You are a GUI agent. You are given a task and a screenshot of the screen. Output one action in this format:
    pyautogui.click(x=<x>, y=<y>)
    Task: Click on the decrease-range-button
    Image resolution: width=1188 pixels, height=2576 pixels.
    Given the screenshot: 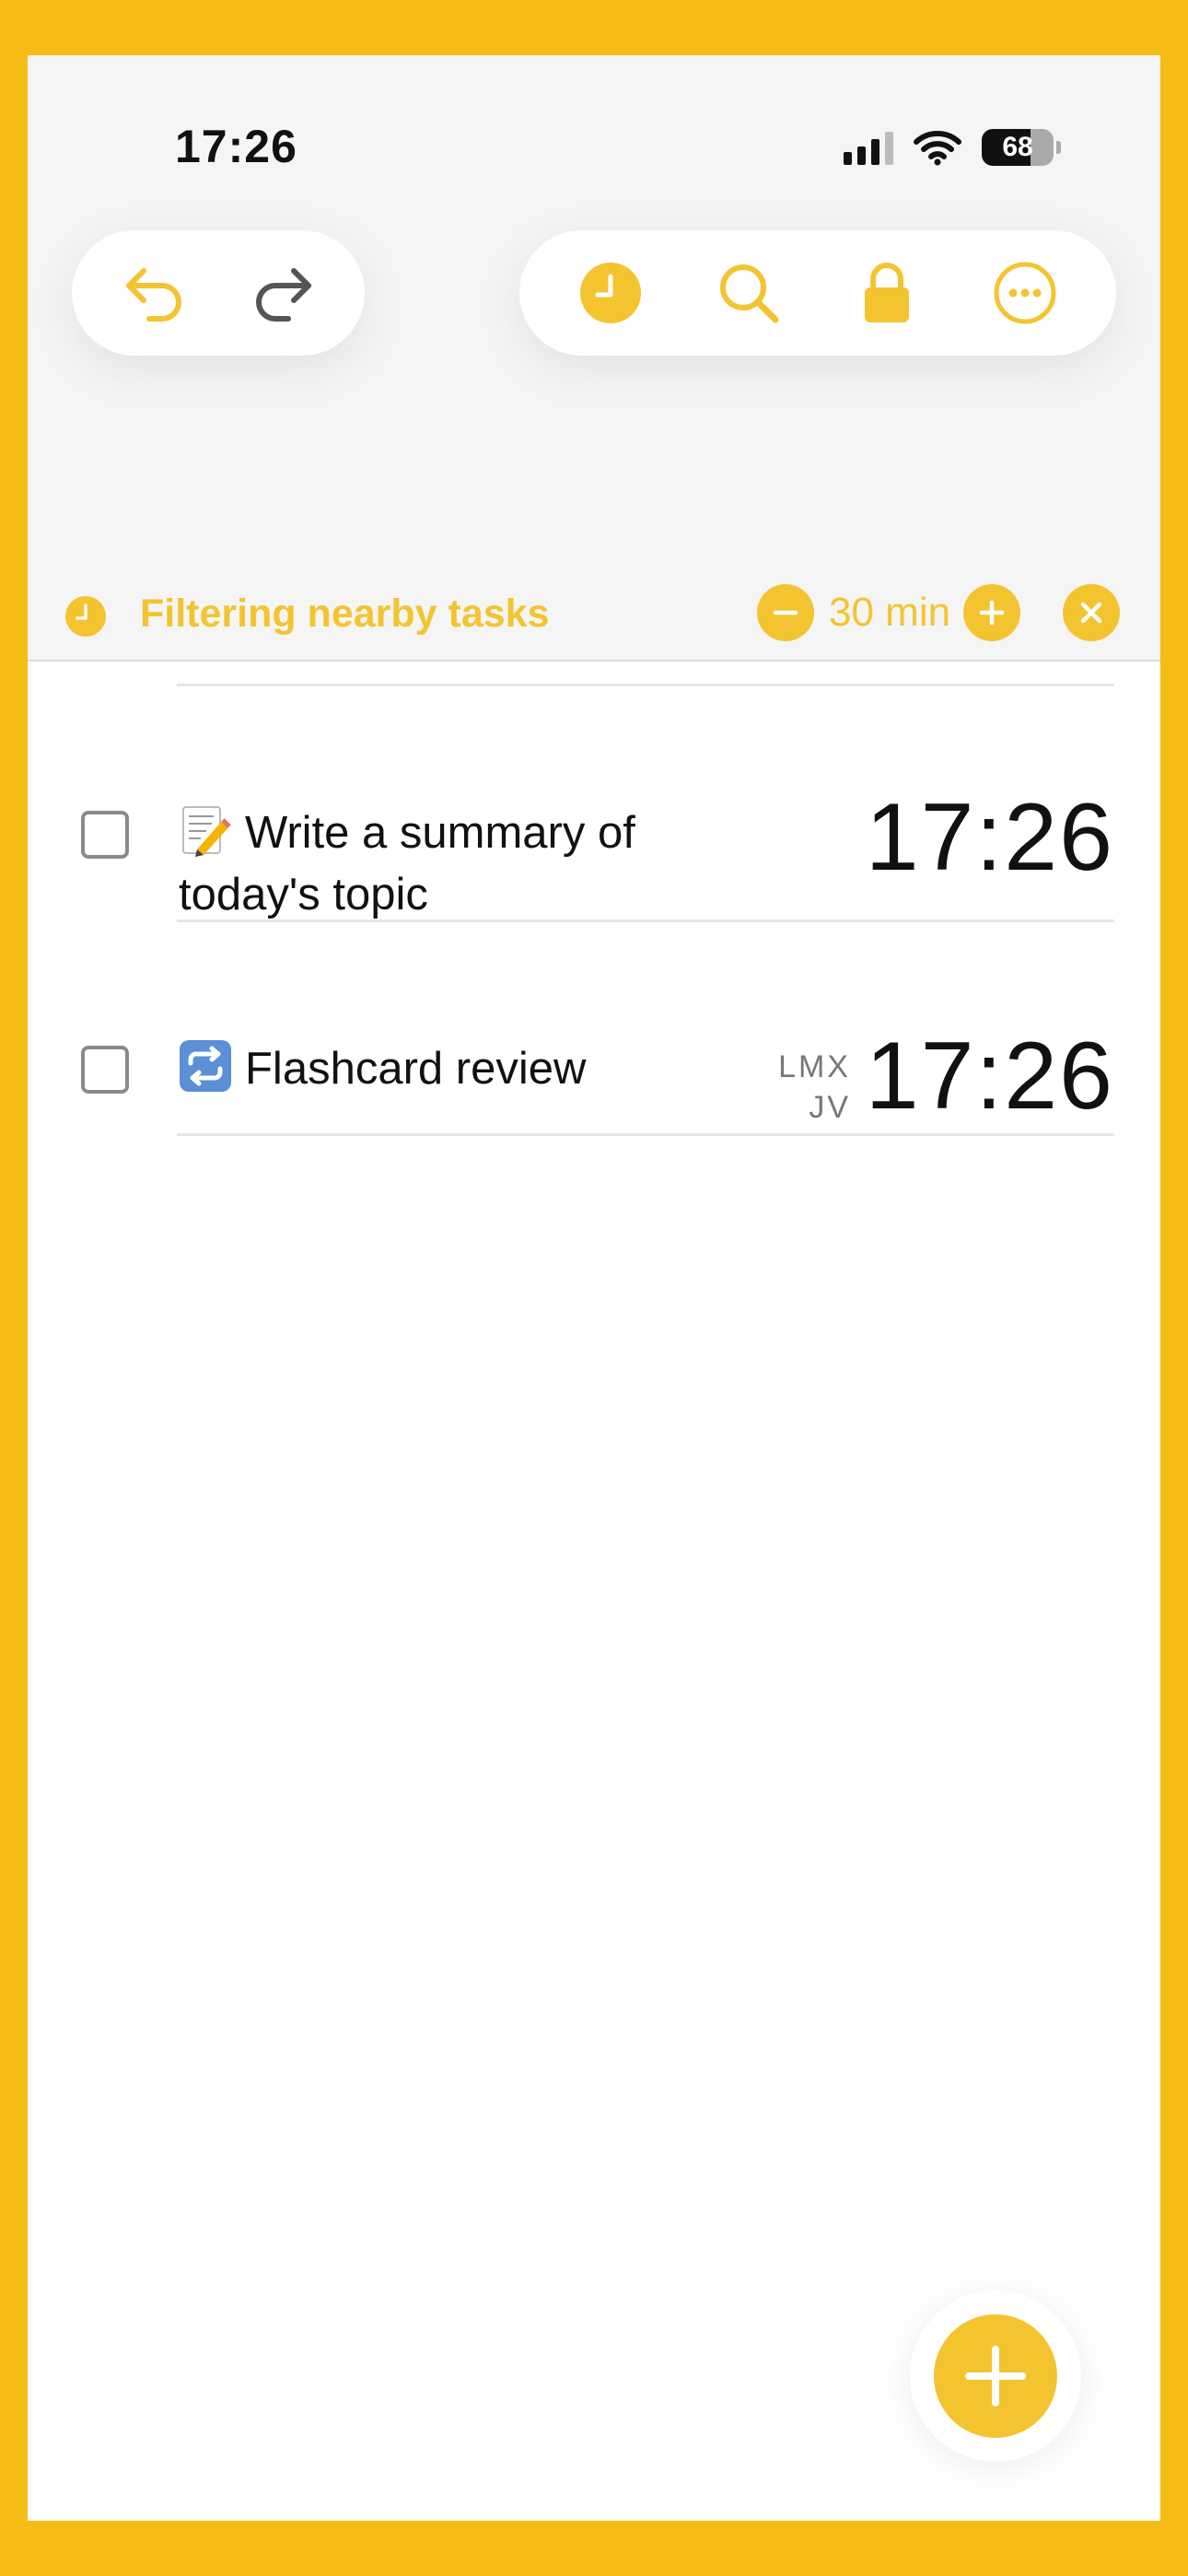 What is the action you would take?
    pyautogui.click(x=785, y=612)
    